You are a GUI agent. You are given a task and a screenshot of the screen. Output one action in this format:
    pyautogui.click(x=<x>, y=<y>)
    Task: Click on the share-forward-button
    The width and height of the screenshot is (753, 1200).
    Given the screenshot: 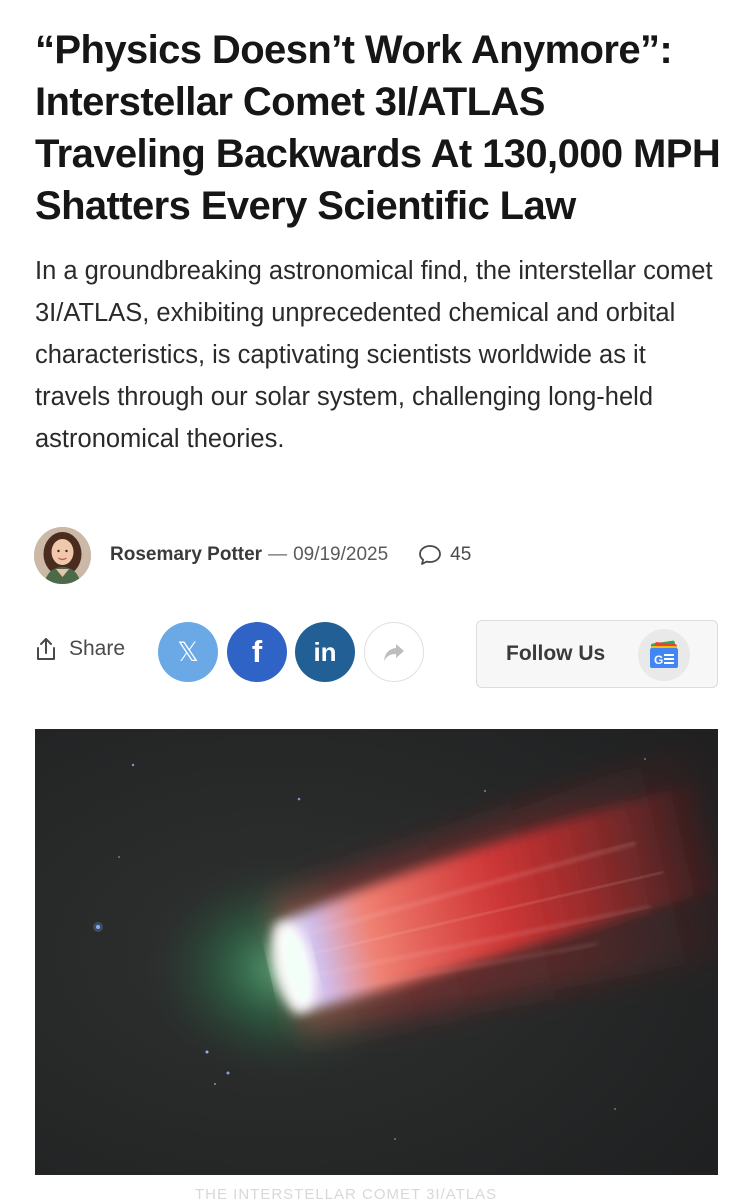 What is the action you would take?
    pyautogui.click(x=394, y=652)
    